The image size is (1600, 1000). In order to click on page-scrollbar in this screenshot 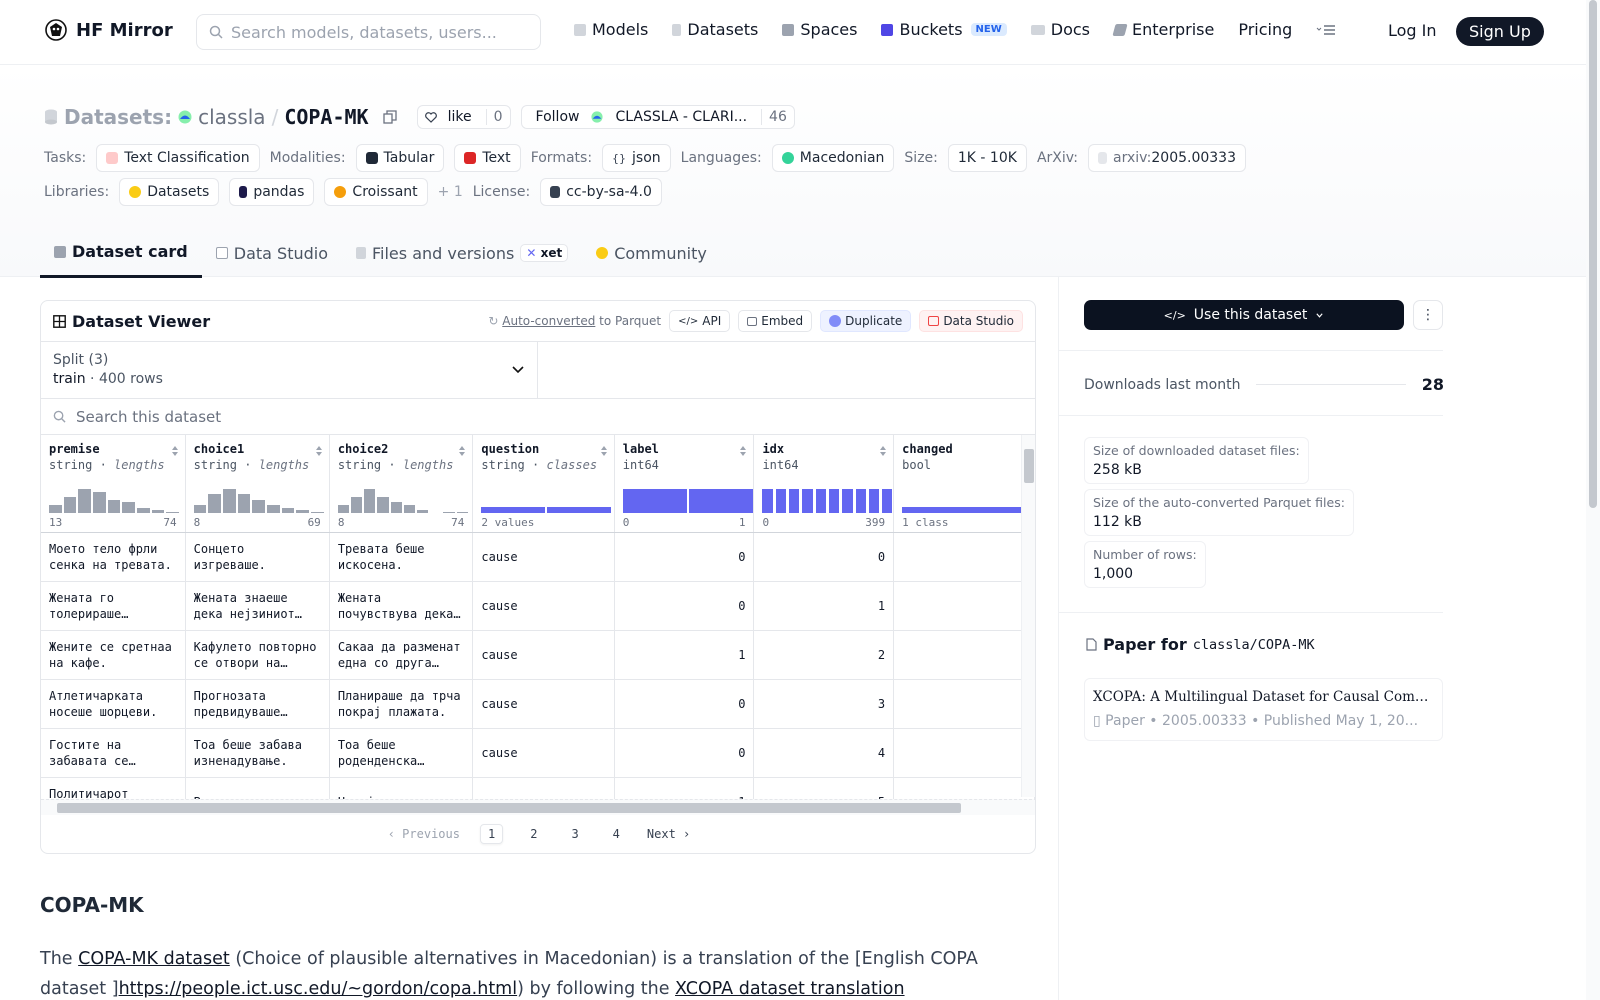, I will do `click(1593, 500)`.